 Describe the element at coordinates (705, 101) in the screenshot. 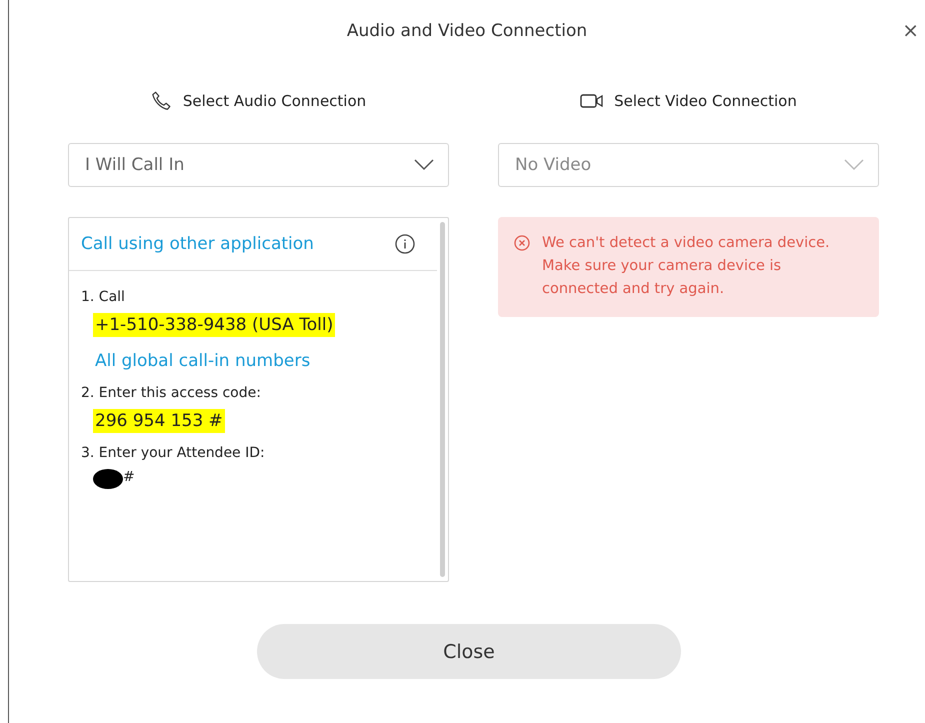

I see `video-heading: Select Video Connection` at that location.